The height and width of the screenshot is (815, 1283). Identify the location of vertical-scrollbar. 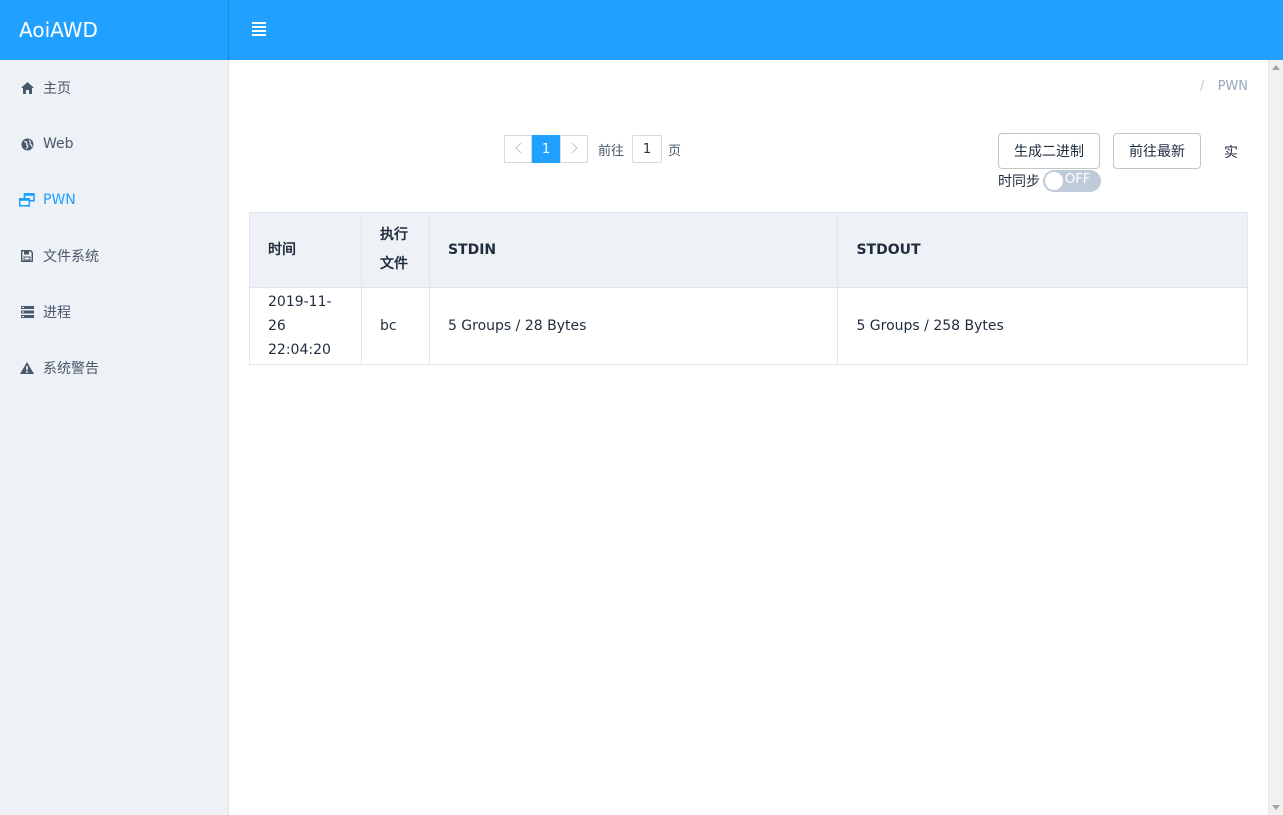
(1275, 437).